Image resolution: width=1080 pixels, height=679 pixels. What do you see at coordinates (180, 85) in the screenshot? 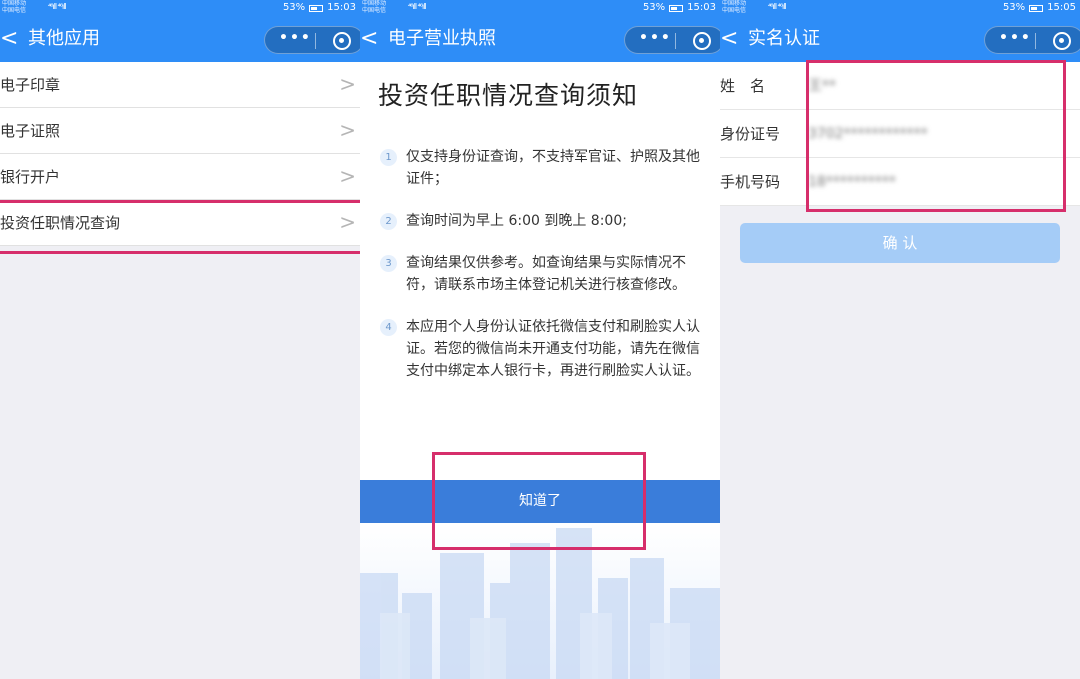
I see `list-item: 电子印章 >` at bounding box center [180, 85].